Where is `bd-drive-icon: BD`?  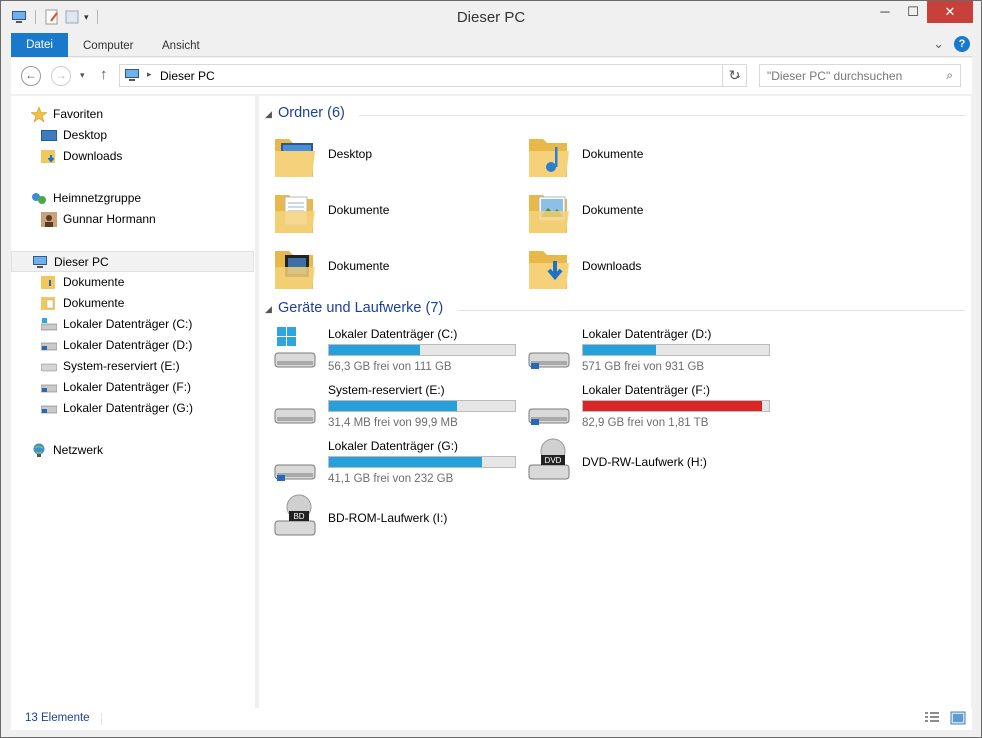 bd-drive-icon: BD is located at coordinates (295, 515).